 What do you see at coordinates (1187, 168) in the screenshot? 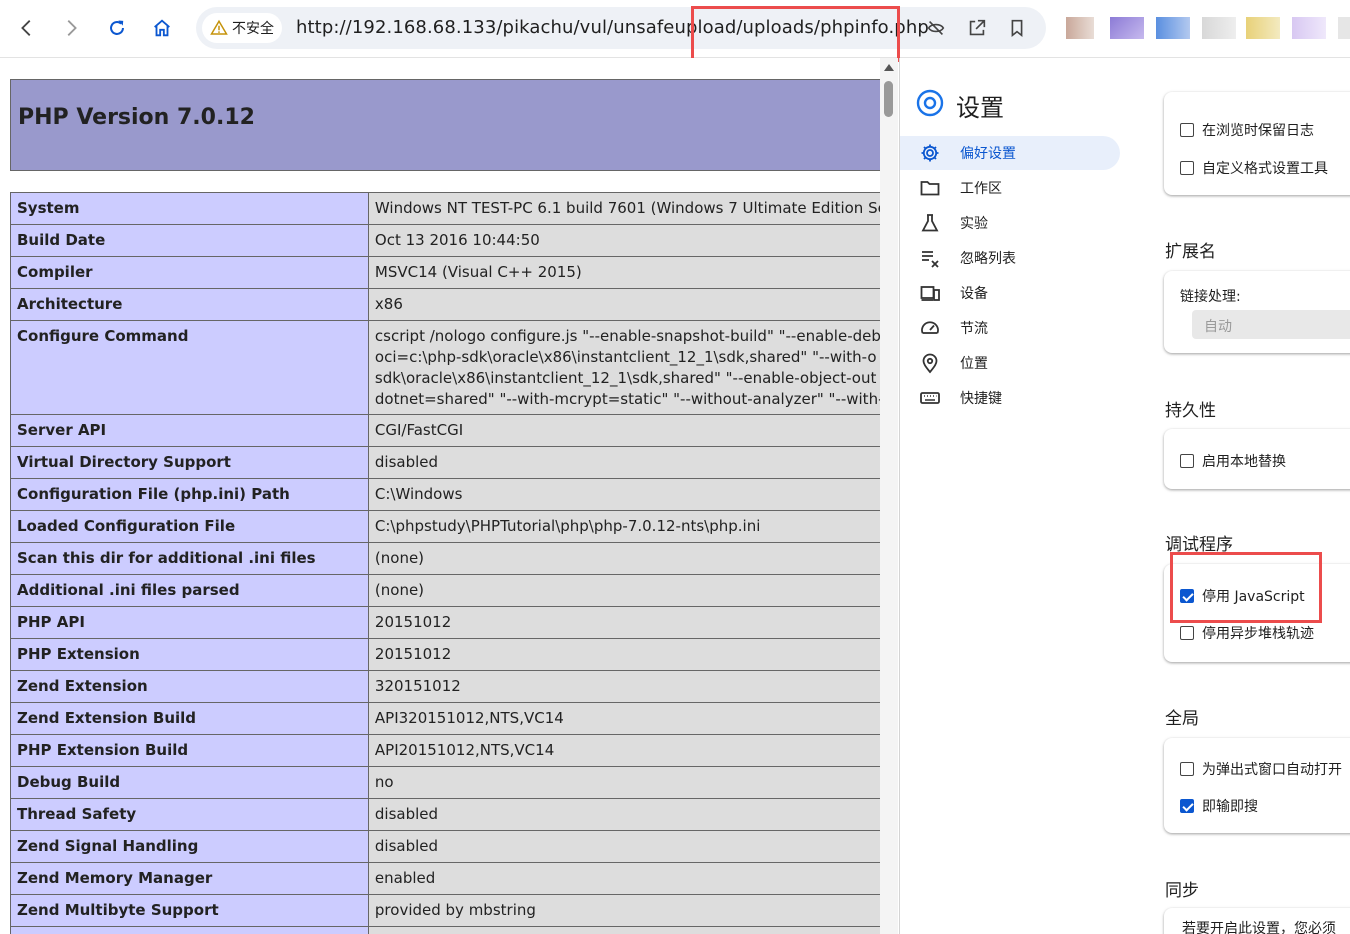
I see `custom-formatters-checkbox` at bounding box center [1187, 168].